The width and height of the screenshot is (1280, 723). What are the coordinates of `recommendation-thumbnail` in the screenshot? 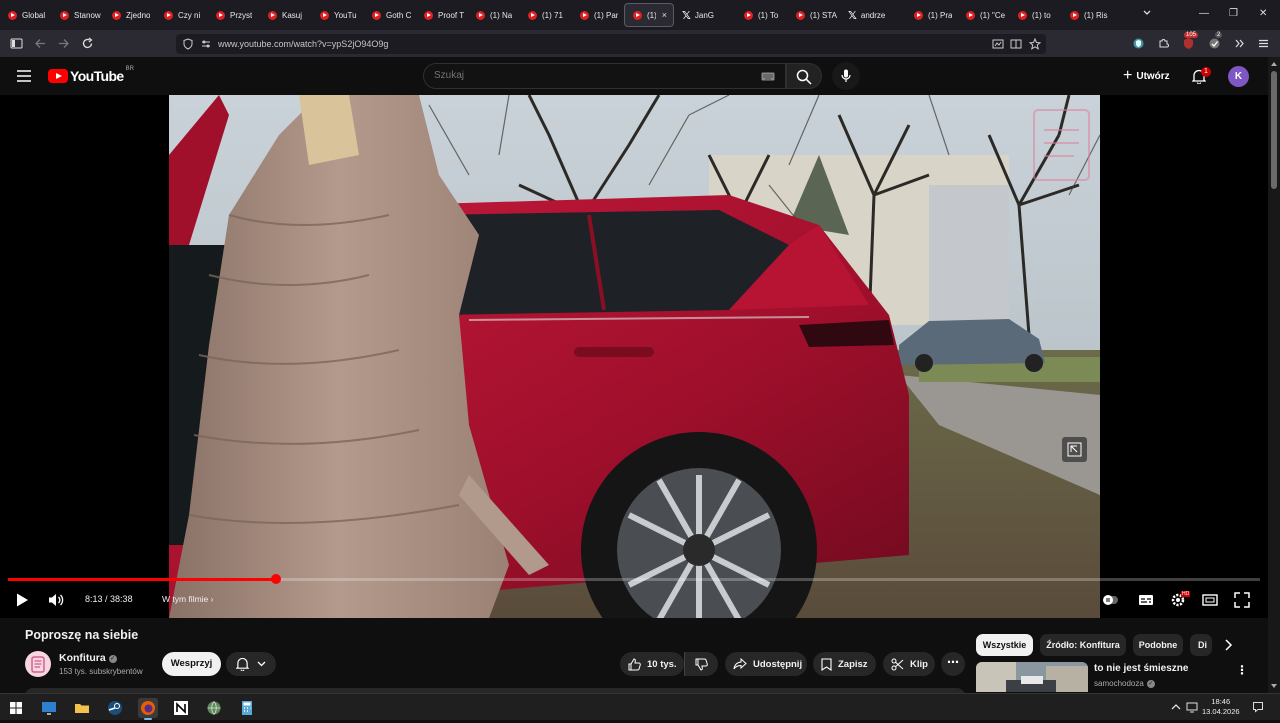 It's located at (1032, 677).